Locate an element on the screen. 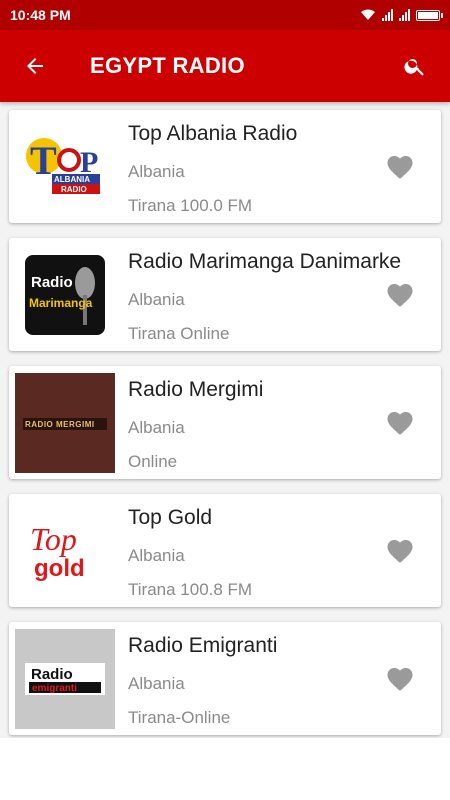 This screenshot has height=800, width=450. top-gold-logo: Top gold is located at coordinates (65, 551).